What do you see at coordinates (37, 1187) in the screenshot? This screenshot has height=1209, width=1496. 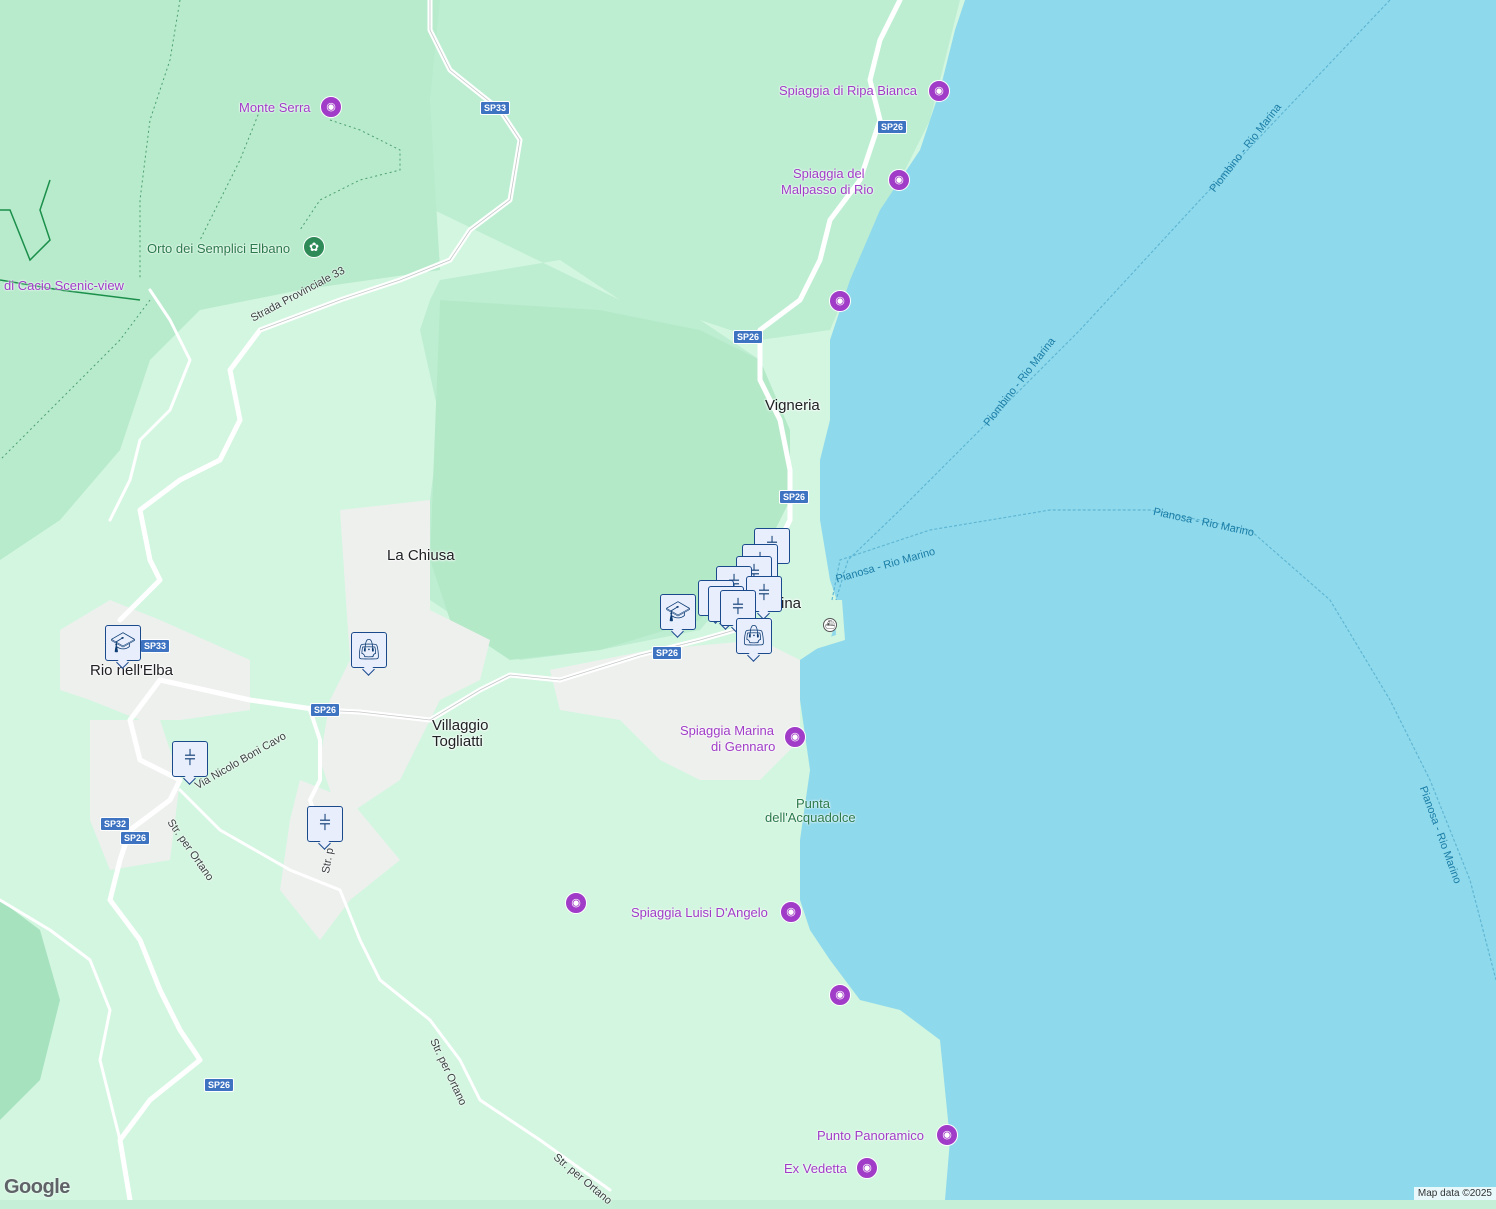 I see `google-logo: Google` at bounding box center [37, 1187].